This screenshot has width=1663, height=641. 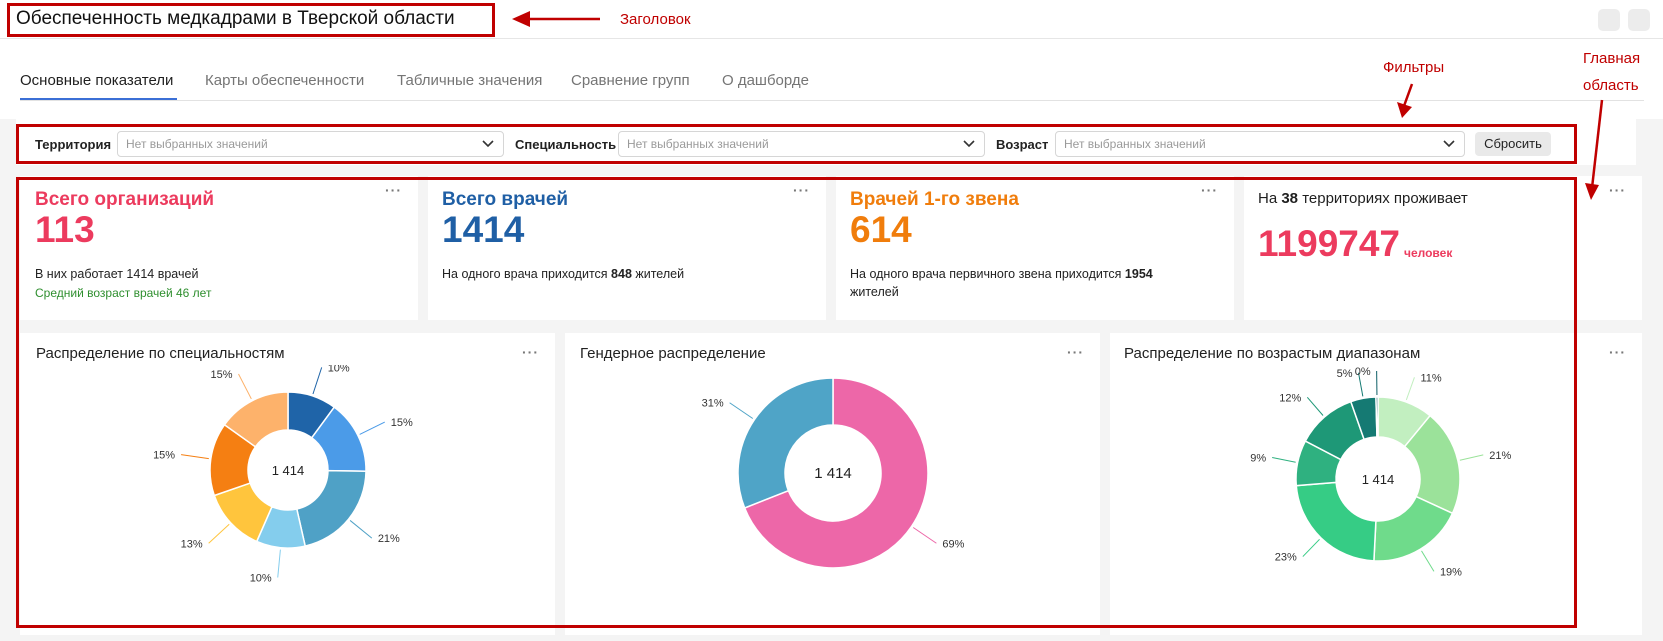 What do you see at coordinates (1609, 20) in the screenshot?
I see `edit-icon` at bounding box center [1609, 20].